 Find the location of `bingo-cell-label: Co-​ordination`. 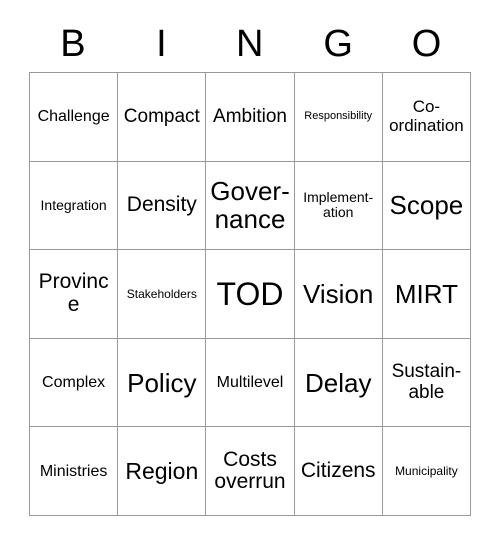

bingo-cell-label: Co-​ordination is located at coordinates (426, 116).